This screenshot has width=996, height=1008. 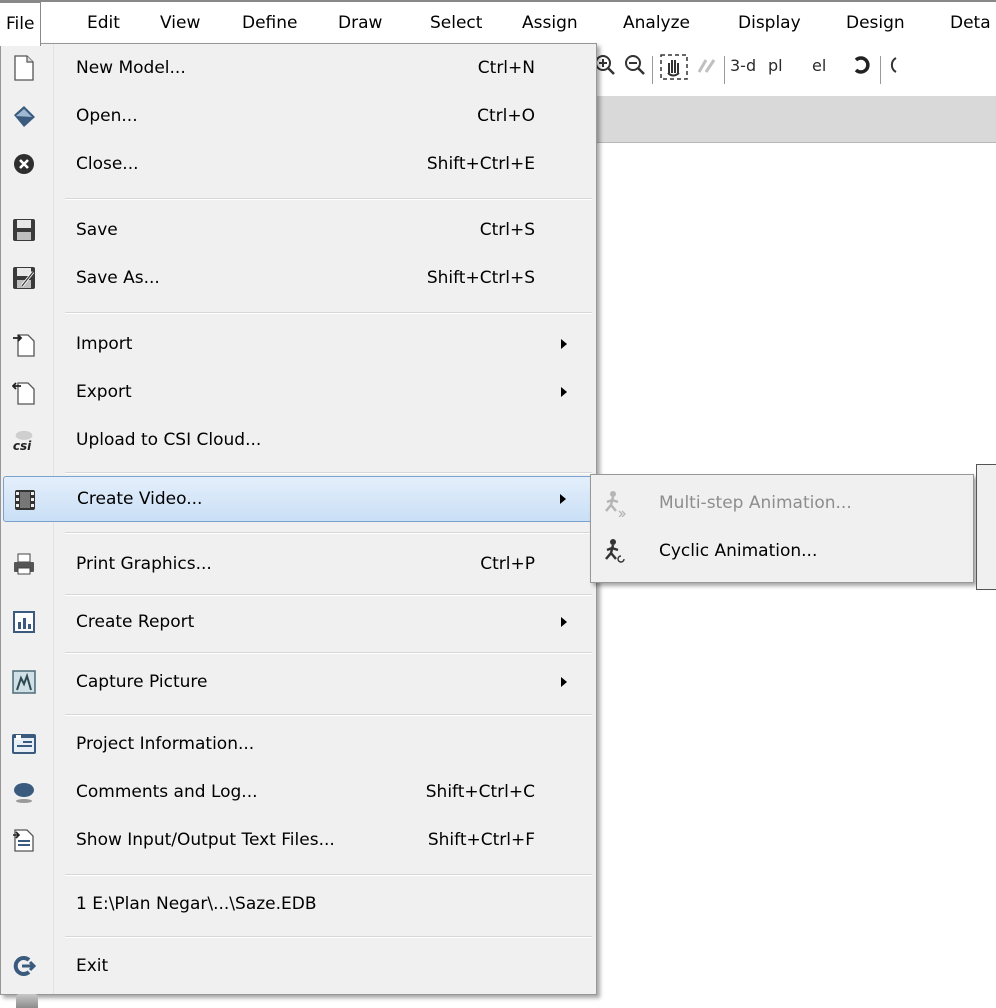 What do you see at coordinates (298, 392) in the screenshot?
I see `menu-item-export: Export` at bounding box center [298, 392].